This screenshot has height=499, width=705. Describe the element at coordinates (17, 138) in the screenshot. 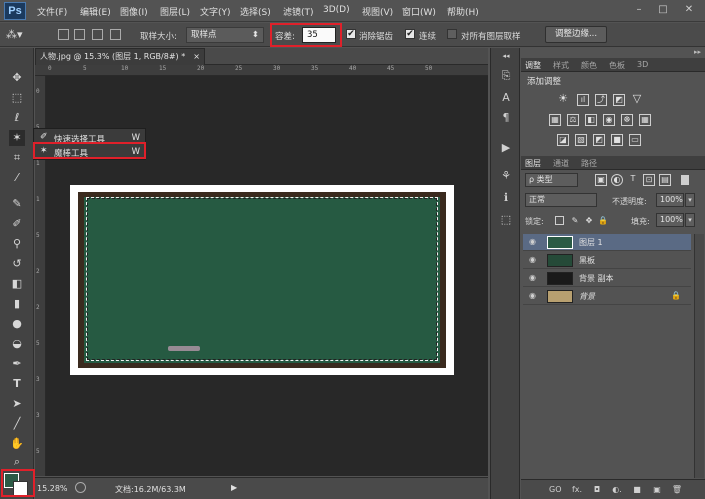

I see `magic-wand-tool-icon: ✶` at that location.